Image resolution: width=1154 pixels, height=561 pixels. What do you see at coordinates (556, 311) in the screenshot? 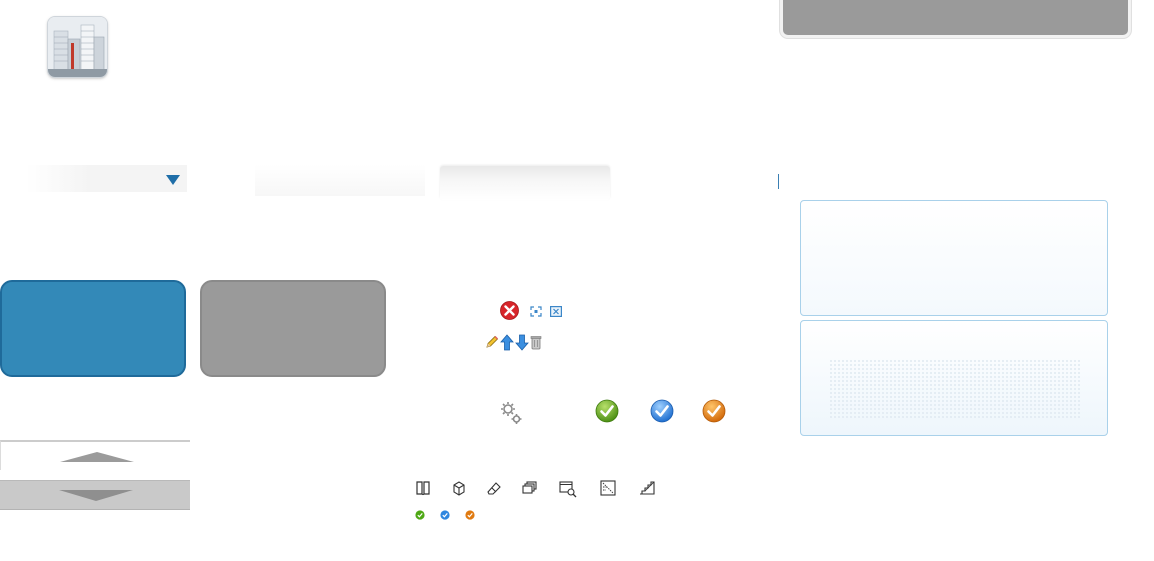
I see `close-box-icon` at bounding box center [556, 311].